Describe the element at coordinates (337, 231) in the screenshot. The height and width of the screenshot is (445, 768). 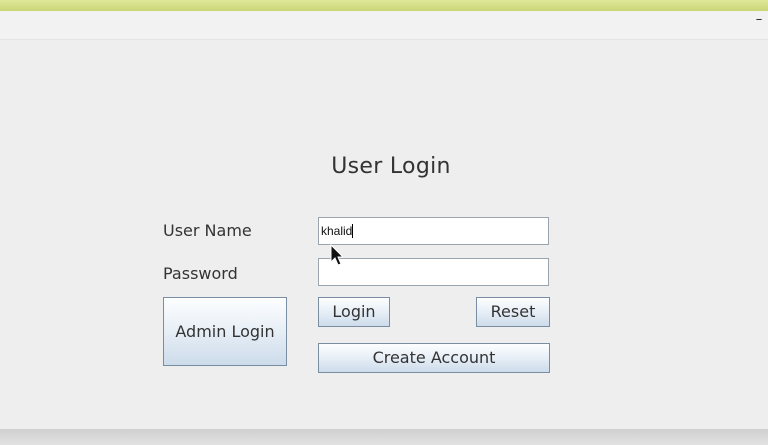
I see `username-value: khalid` at that location.